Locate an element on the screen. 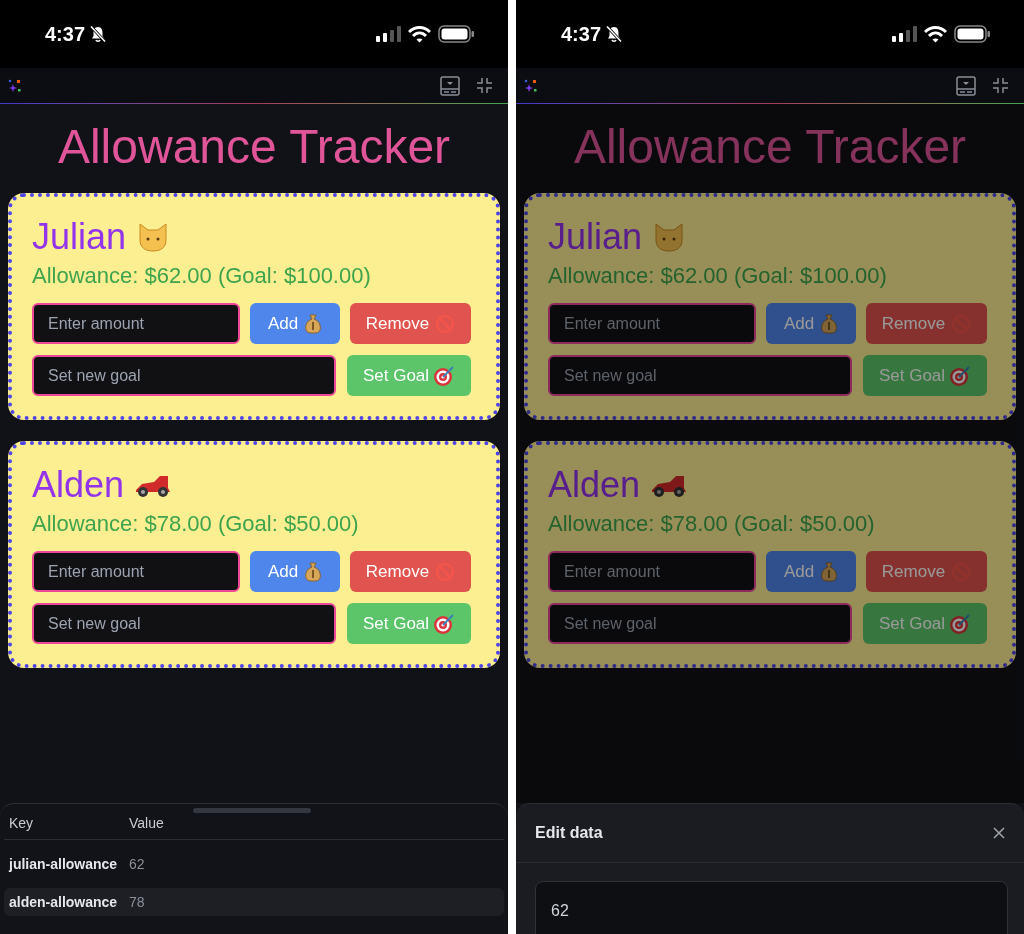  key-cell-text: alden-allowance is located at coordinates (63, 902).